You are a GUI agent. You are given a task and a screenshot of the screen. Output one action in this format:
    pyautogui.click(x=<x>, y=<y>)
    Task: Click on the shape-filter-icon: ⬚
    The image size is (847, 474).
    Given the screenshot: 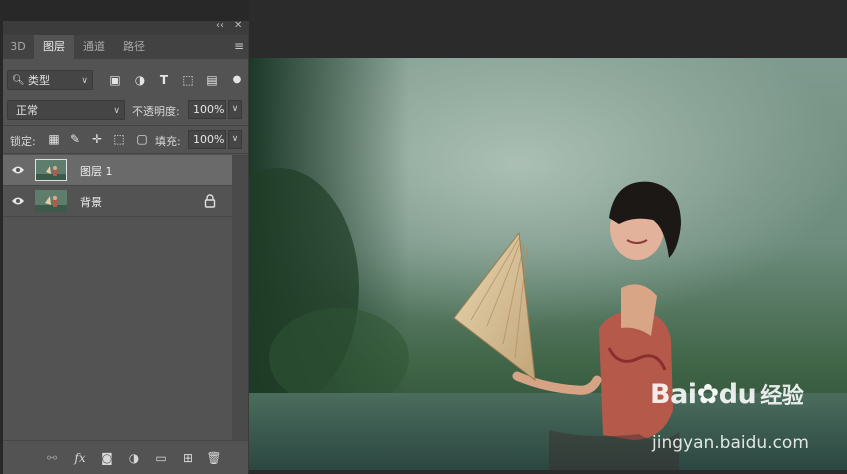 What is the action you would take?
    pyautogui.click(x=188, y=80)
    